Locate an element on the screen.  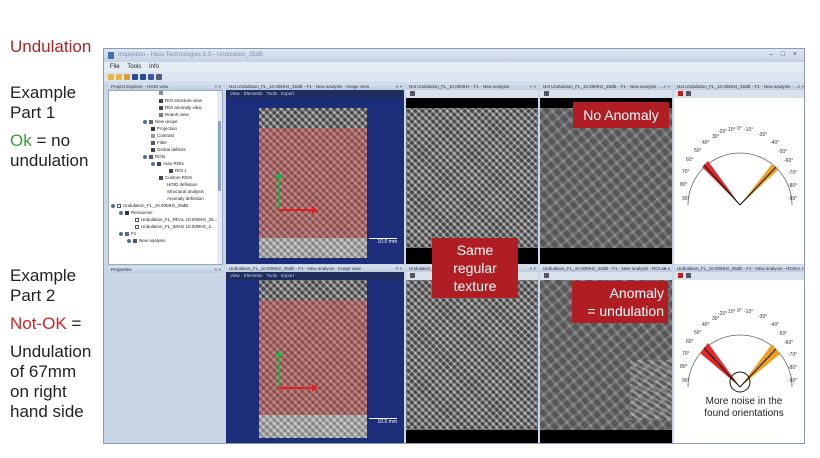
bottom-texture-view is located at coordinates (472, 361).